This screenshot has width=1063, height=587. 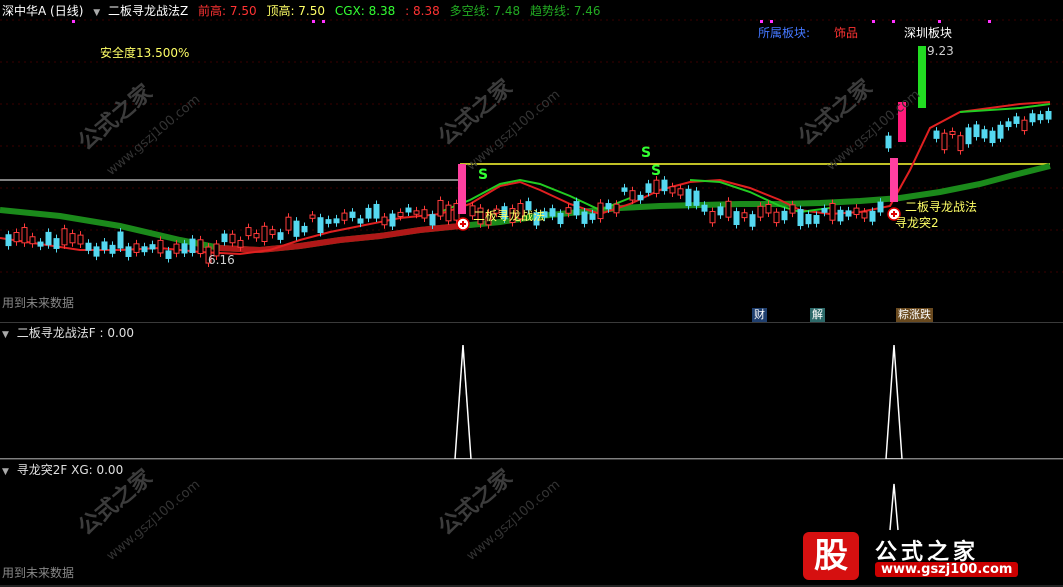 What do you see at coordinates (923, 558) in the screenshot?
I see `site-logo: 股 公式之家 www.gszj100.com` at bounding box center [923, 558].